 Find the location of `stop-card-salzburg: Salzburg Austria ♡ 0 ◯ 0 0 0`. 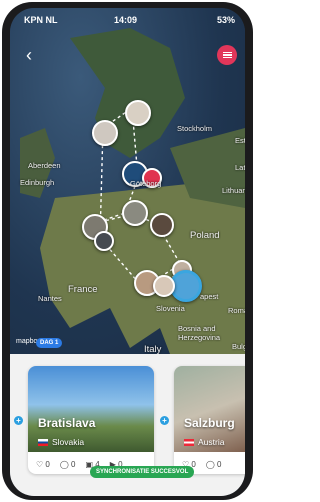

stop-card-salzburg: Salzburg Austria ♡ 0 ◯ 0 0 0 is located at coordinates (209, 420).